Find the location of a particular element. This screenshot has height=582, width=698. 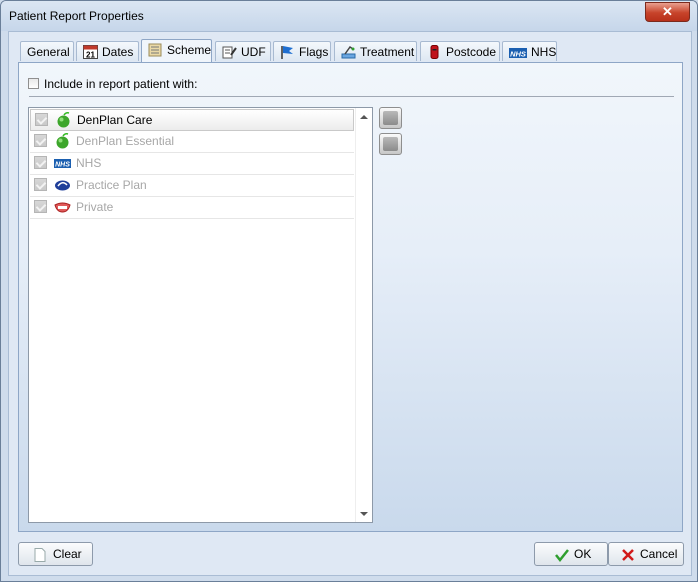

tab-label: Postcode is located at coordinates (471, 52).